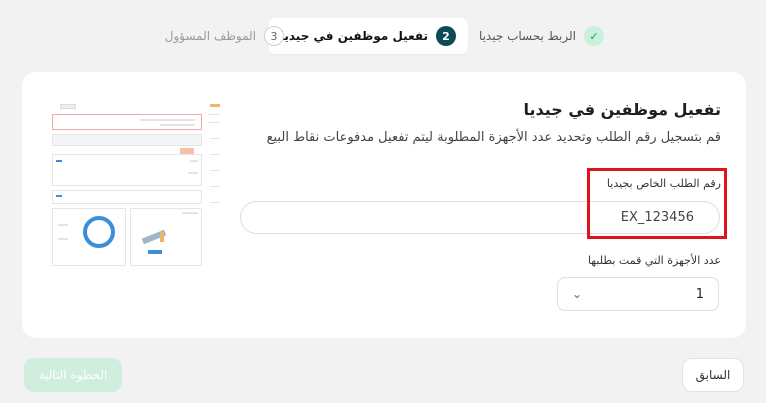 The image size is (766, 403). Describe the element at coordinates (210, 36) in the screenshot. I see `step-label: الموظف المسؤول` at that location.